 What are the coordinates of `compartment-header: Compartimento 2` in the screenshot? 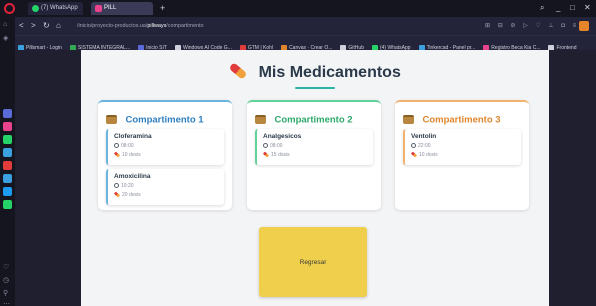 It's located at (304, 120).